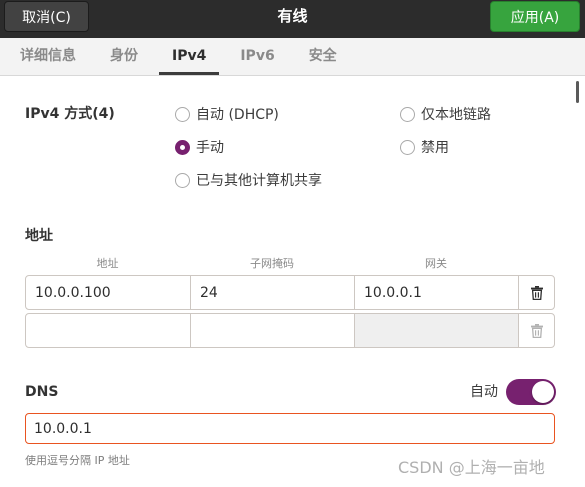 This screenshot has height=487, width=585. What do you see at coordinates (46, 16) in the screenshot?
I see `cancel-button: 取消(C)` at bounding box center [46, 16].